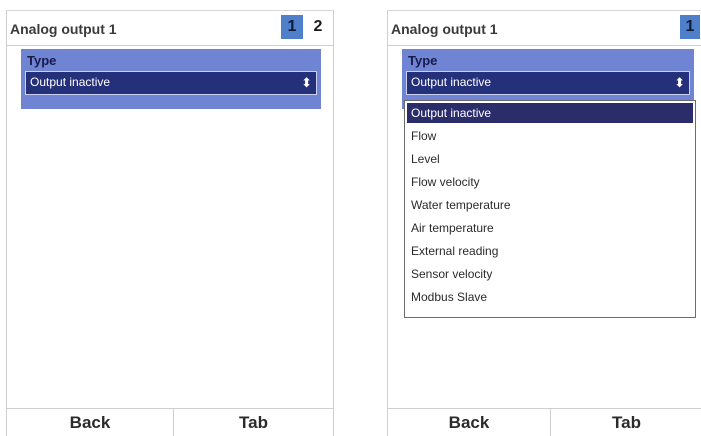 Image resolution: width=701 pixels, height=436 pixels. Describe the element at coordinates (550, 205) in the screenshot. I see `dropdown-option-water-temperature: Water temperature` at that location.